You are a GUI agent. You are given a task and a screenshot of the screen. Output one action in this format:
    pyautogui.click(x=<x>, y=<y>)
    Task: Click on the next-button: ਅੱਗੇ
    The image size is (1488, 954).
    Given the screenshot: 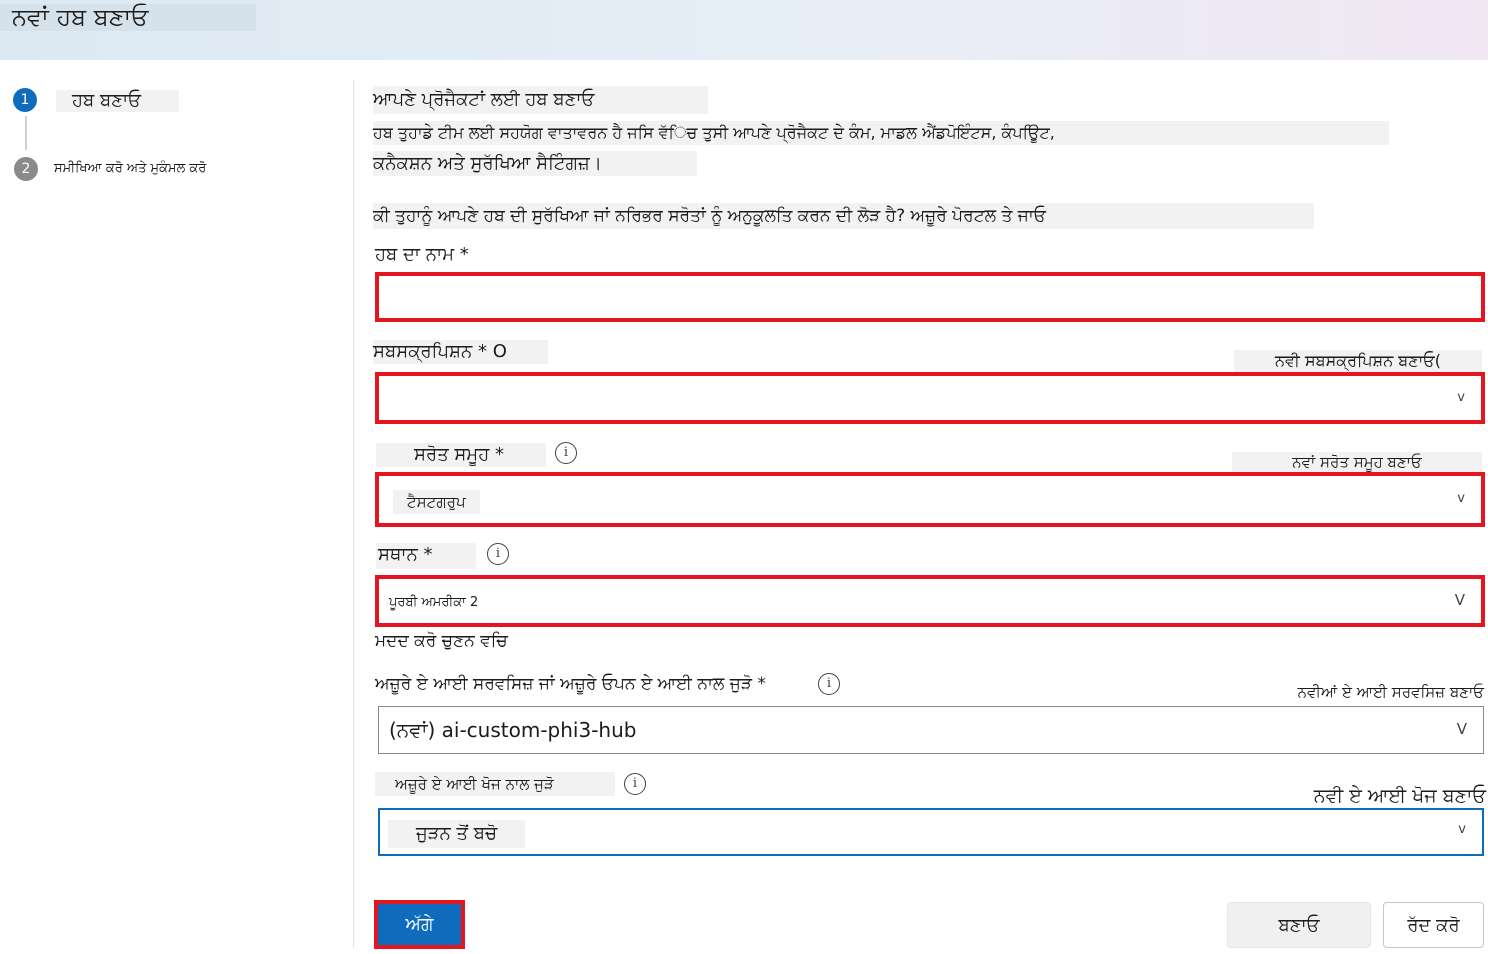 What is the action you would take?
    pyautogui.click(x=419, y=924)
    